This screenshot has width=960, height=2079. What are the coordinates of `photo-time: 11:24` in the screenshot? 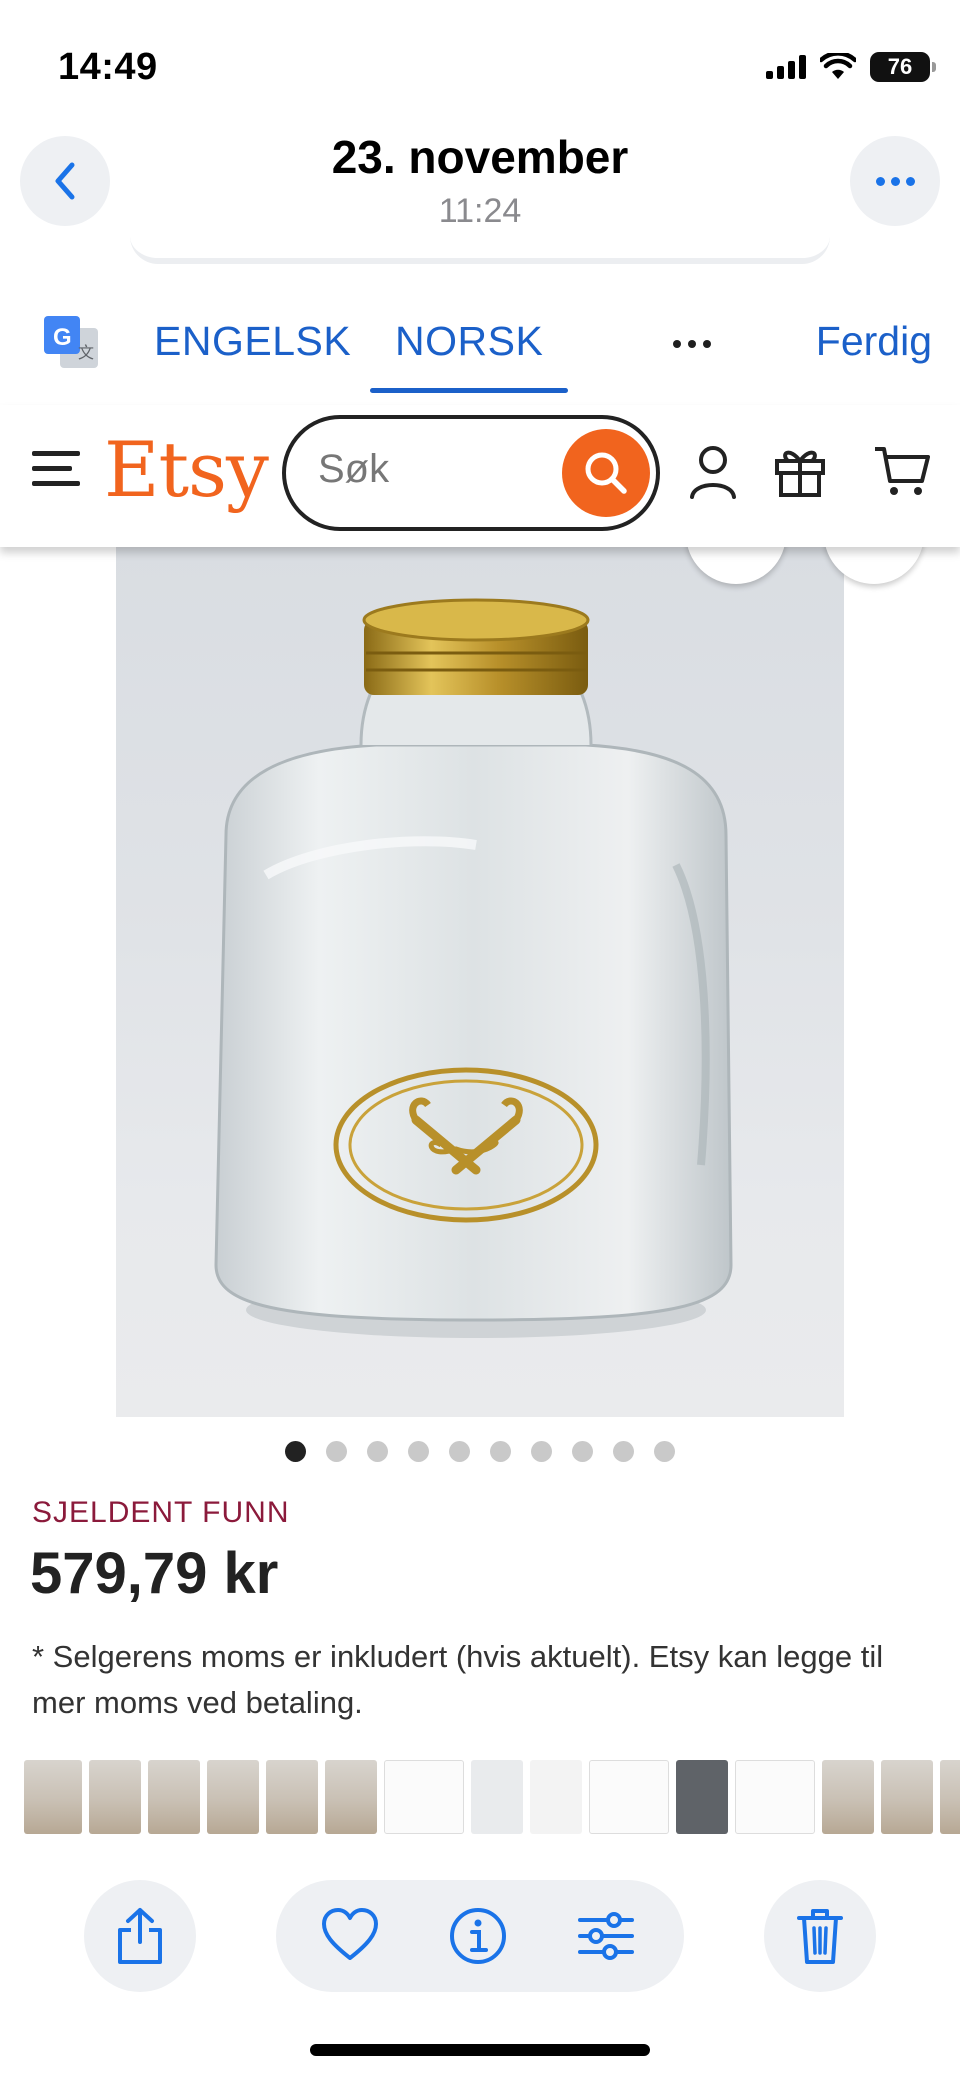 It's located at (480, 211).